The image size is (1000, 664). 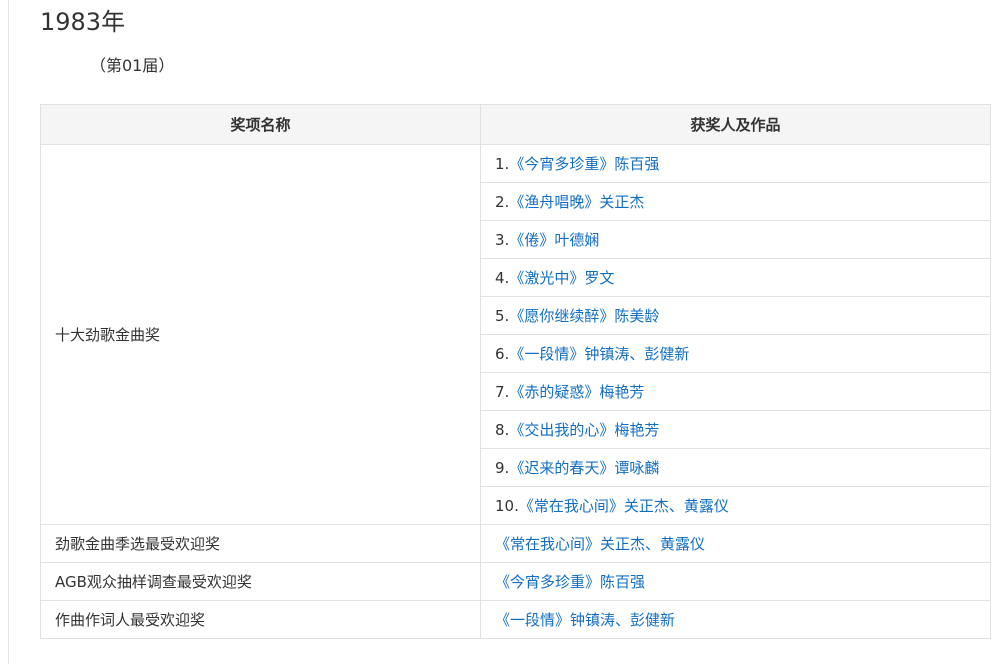 I want to click on winner-cell: 8.《交出我的心》梅艳芳, so click(x=735, y=429).